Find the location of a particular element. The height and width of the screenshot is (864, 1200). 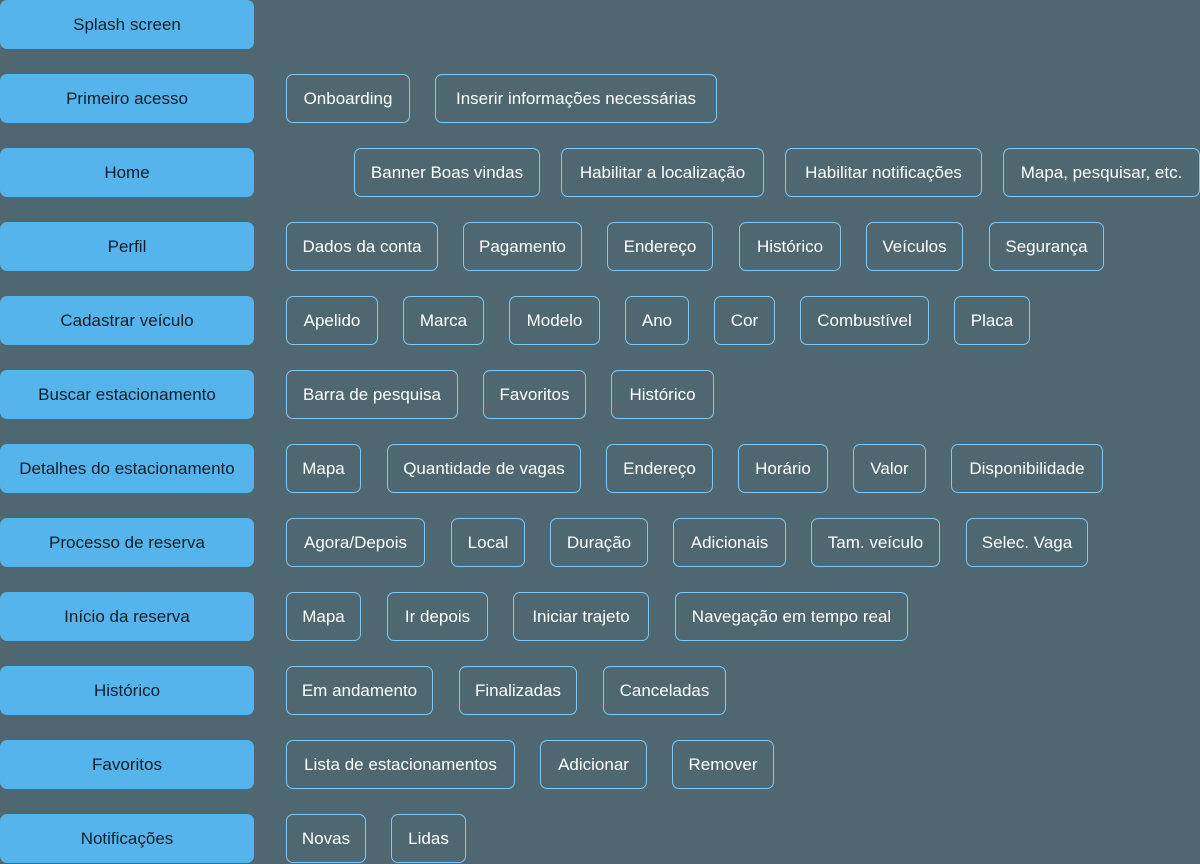

feature-chip: Segurança is located at coordinates (1046, 246).